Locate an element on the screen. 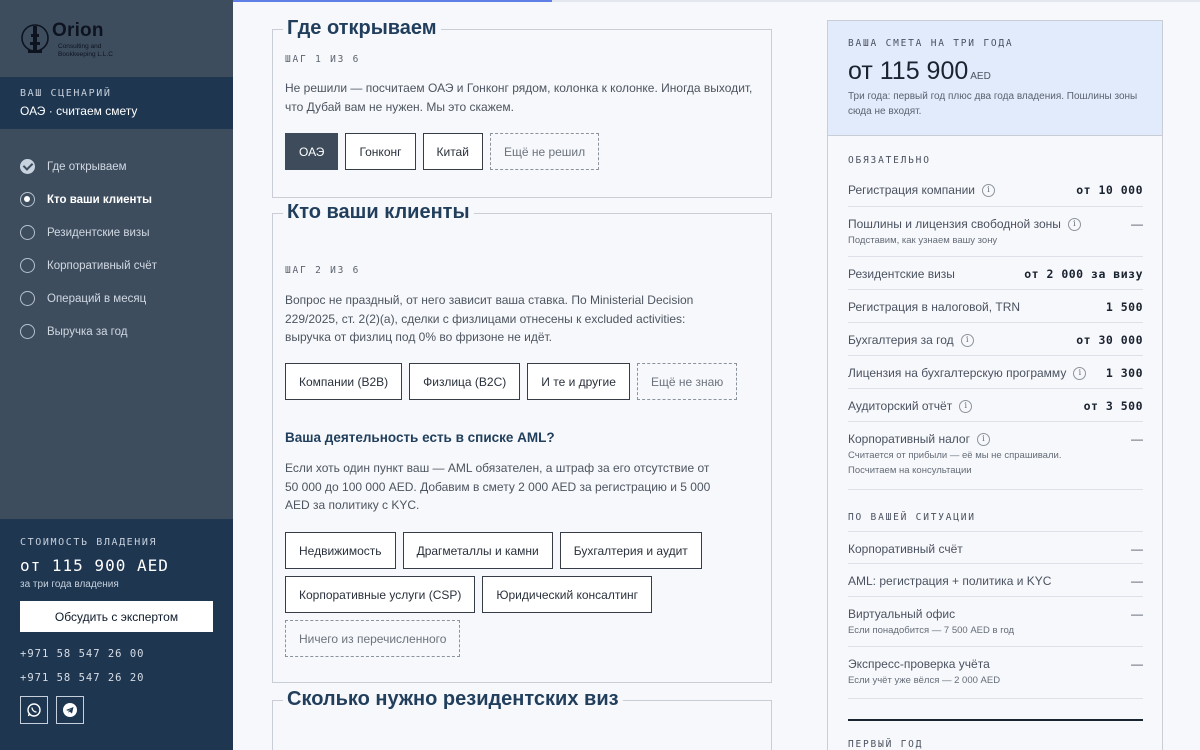  scenario-label: ВАШ СЦЕНАРИЙ is located at coordinates (66, 93).